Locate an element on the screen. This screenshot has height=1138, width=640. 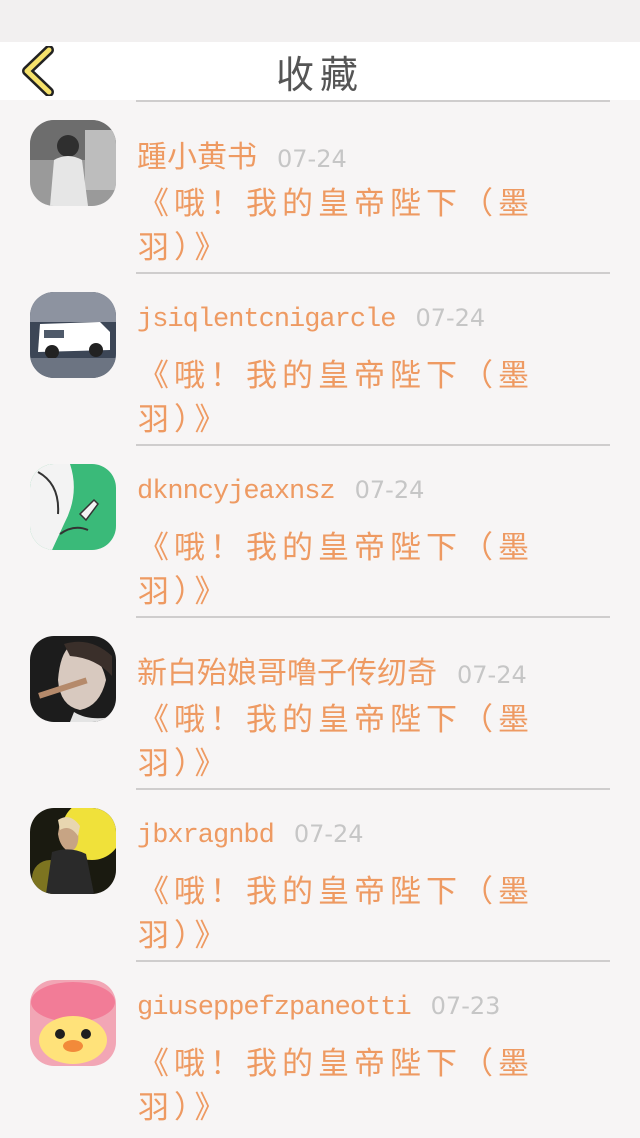
back-button is located at coordinates (39, 71).